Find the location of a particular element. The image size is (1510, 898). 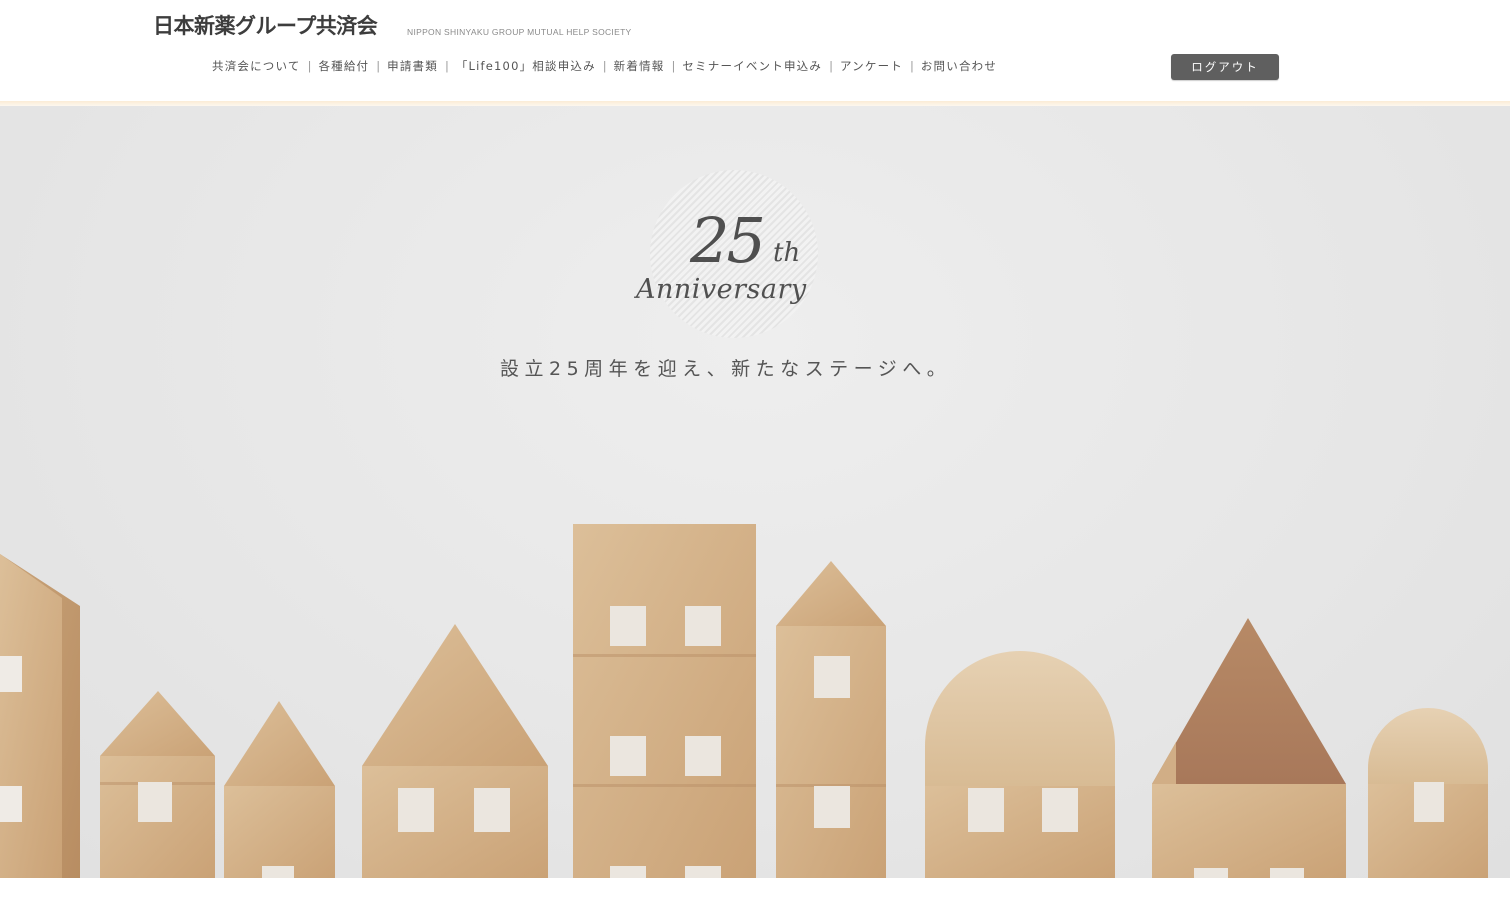

logout-button: ログアウト is located at coordinates (1225, 67).